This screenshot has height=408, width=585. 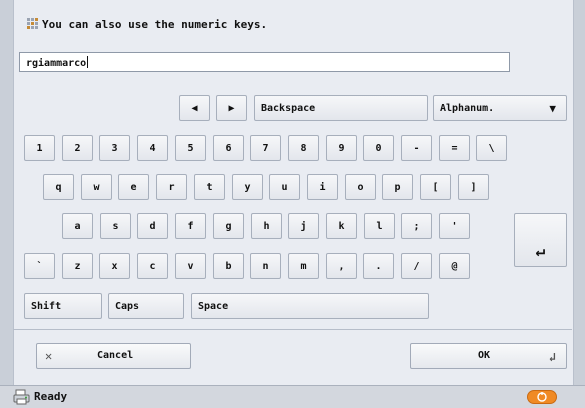 I want to click on input-mode-value: Alphanum., so click(x=467, y=108).